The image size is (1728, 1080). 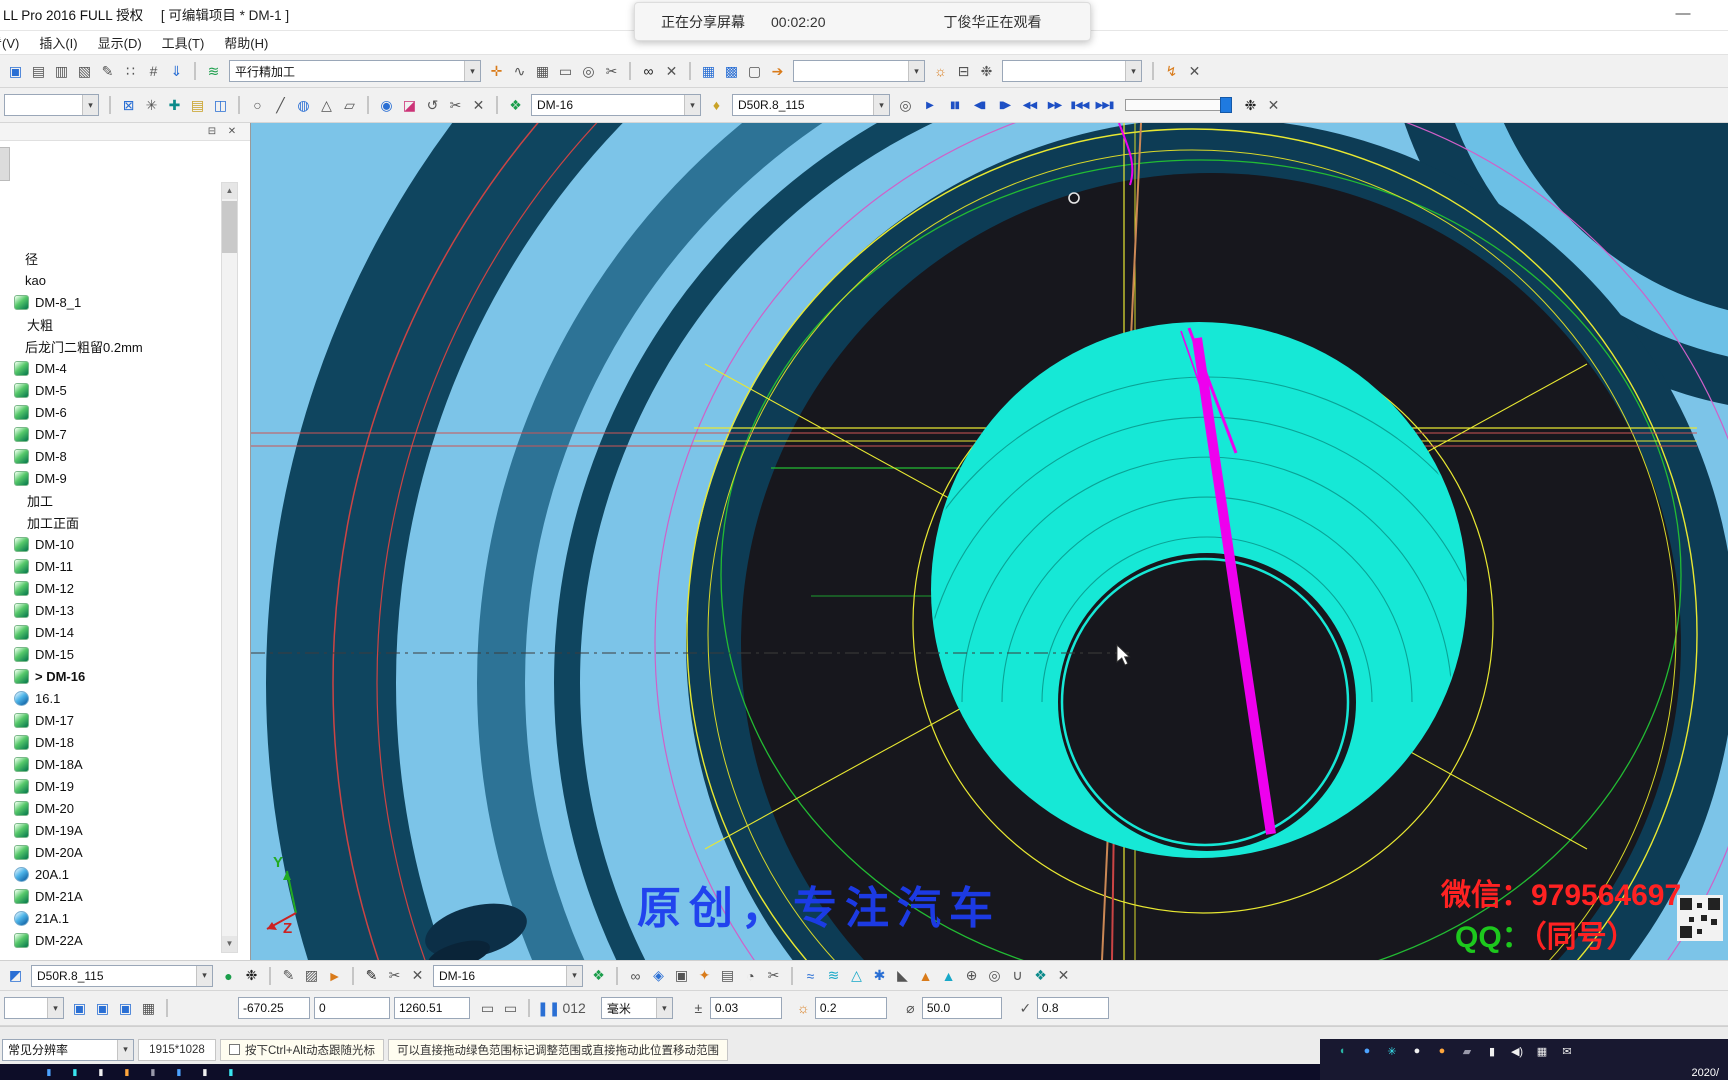 What do you see at coordinates (859, 71) in the screenshot?
I see `empty-combobox-1: ▾` at bounding box center [859, 71].